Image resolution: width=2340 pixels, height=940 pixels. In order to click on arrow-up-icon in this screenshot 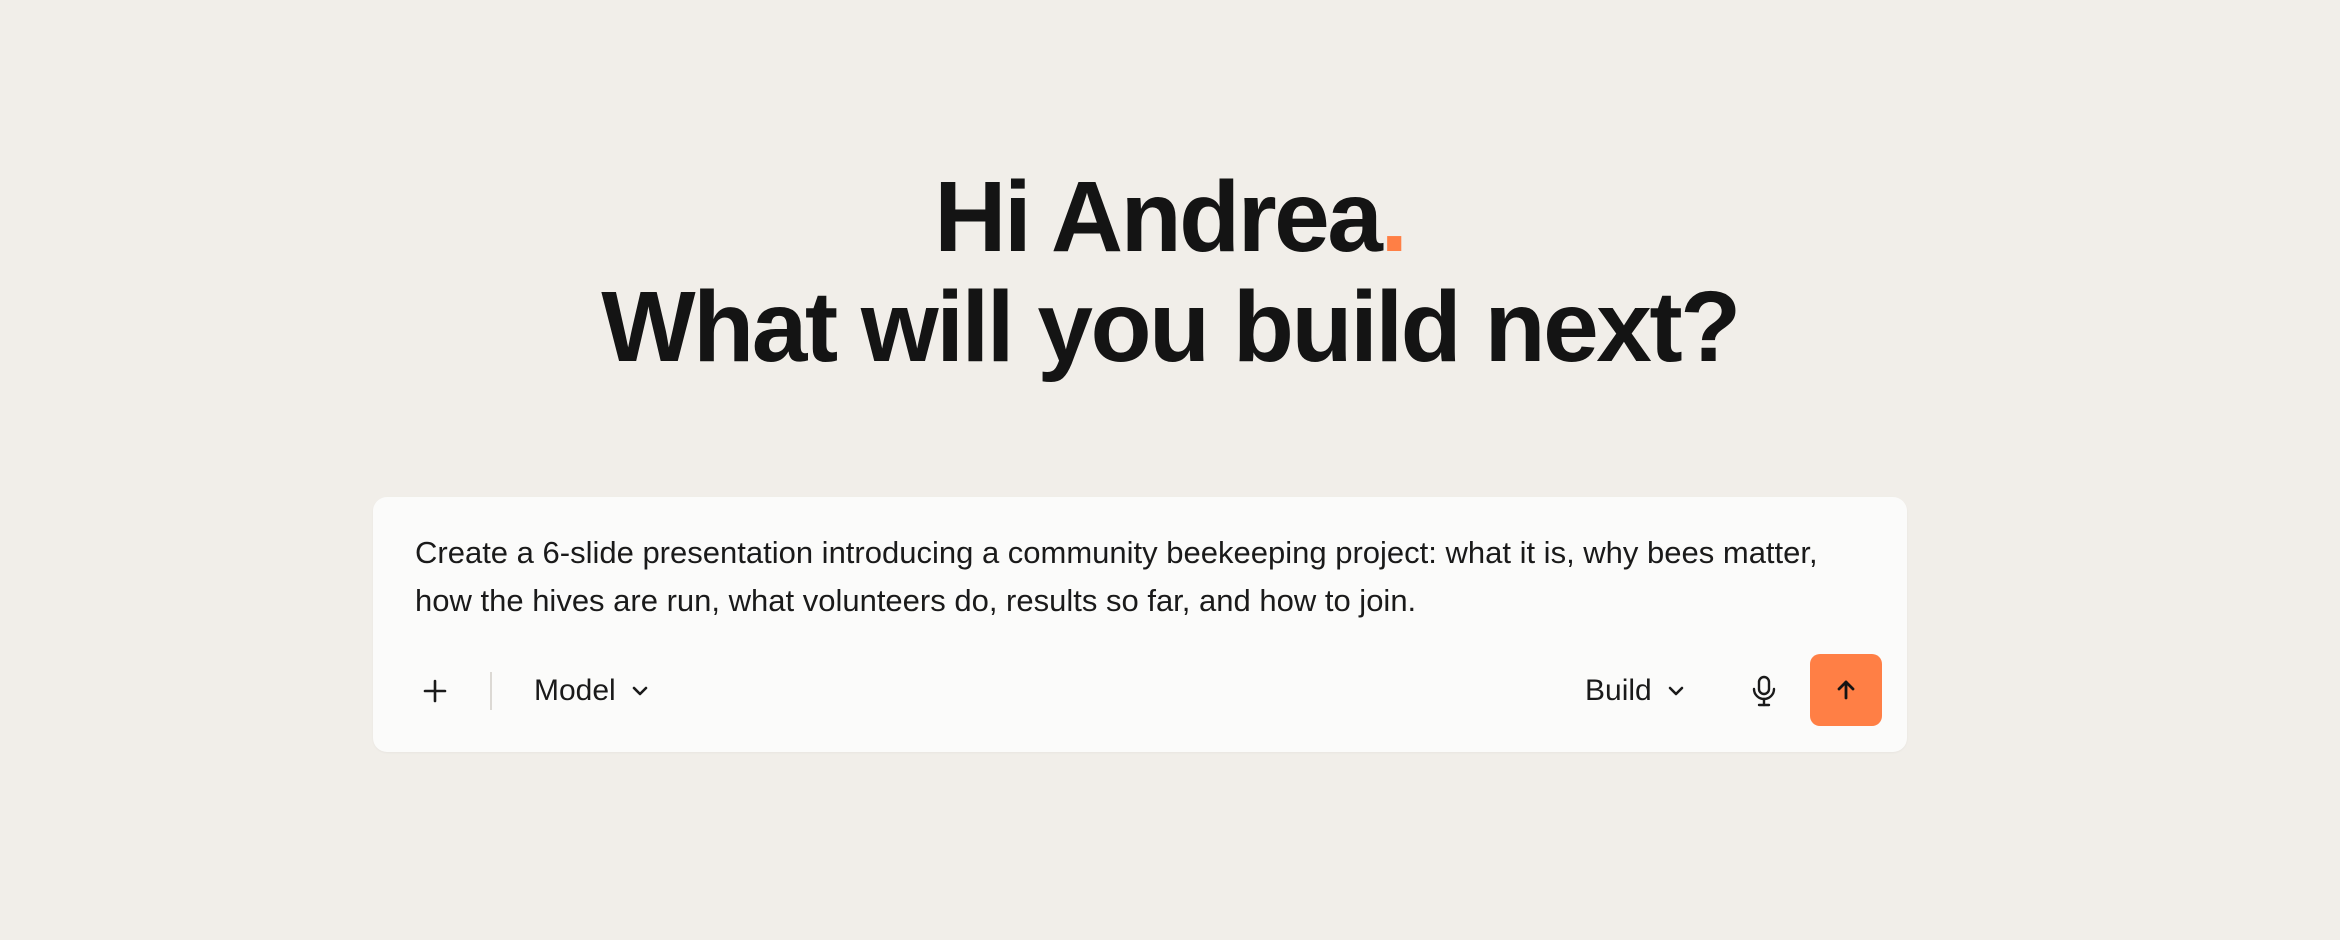, I will do `click(1846, 690)`.